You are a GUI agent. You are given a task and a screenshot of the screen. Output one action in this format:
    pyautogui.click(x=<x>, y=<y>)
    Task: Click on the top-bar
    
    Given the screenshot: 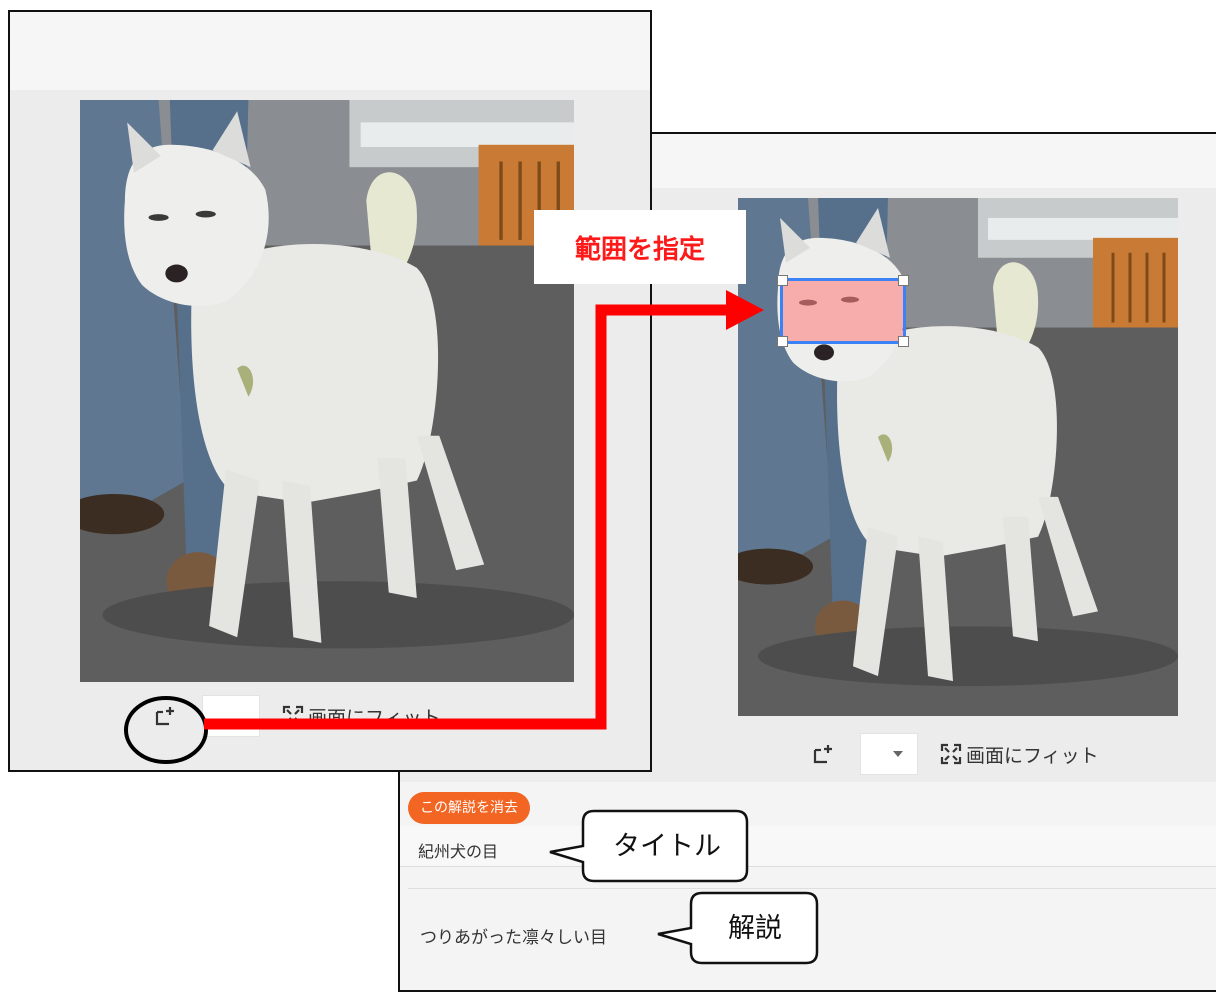 What is the action you would take?
    pyautogui.click(x=330, y=51)
    